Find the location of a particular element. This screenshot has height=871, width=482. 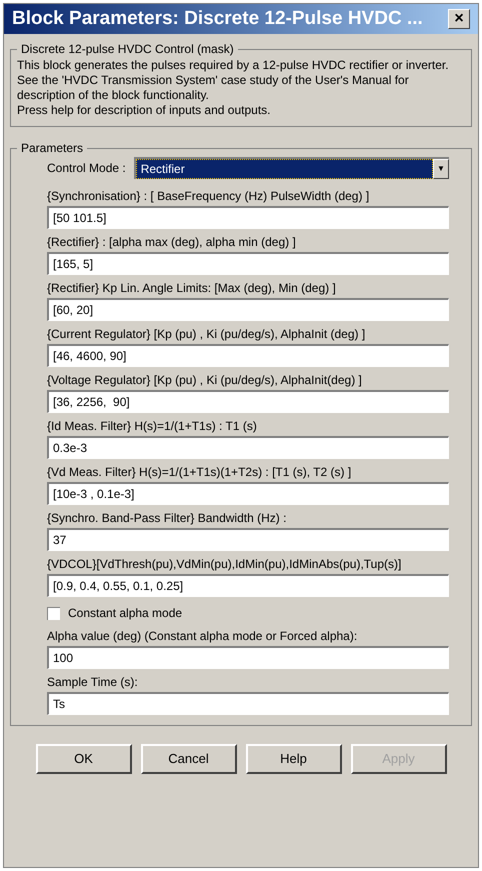

field-label: {Voltage Regulator} [Kp (pu) , Ki (pu/deg/s), AlphaInit(deg) ] is located at coordinates (205, 380).